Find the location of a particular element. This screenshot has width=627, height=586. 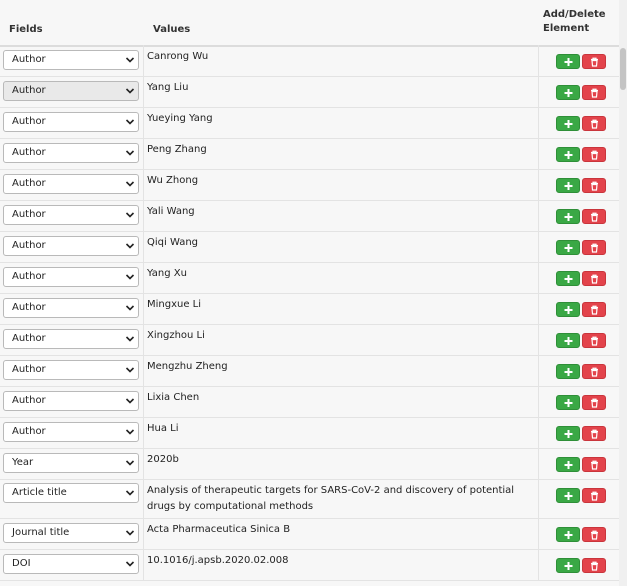

field-value: Yang Liu is located at coordinates (168, 87).